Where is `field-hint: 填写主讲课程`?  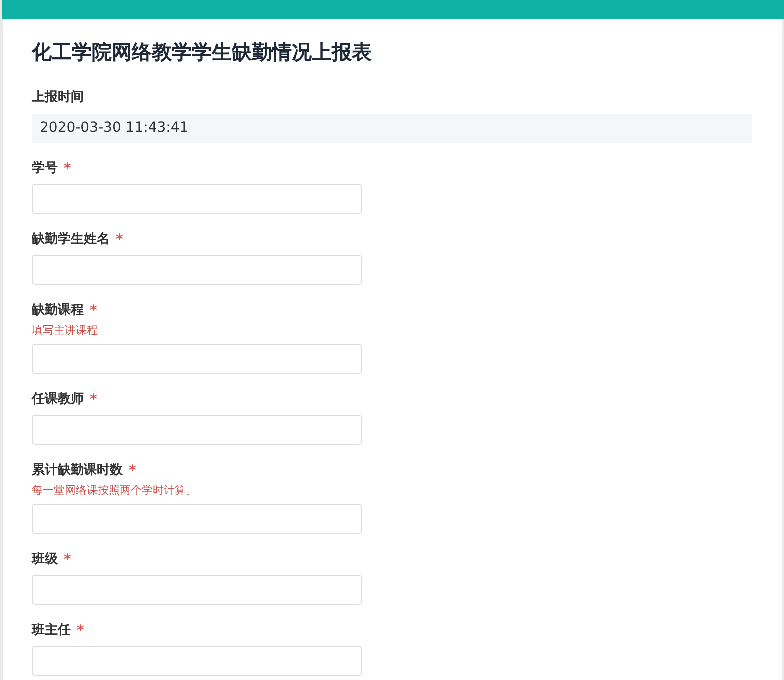 field-hint: 填写主讲课程 is located at coordinates (65, 331).